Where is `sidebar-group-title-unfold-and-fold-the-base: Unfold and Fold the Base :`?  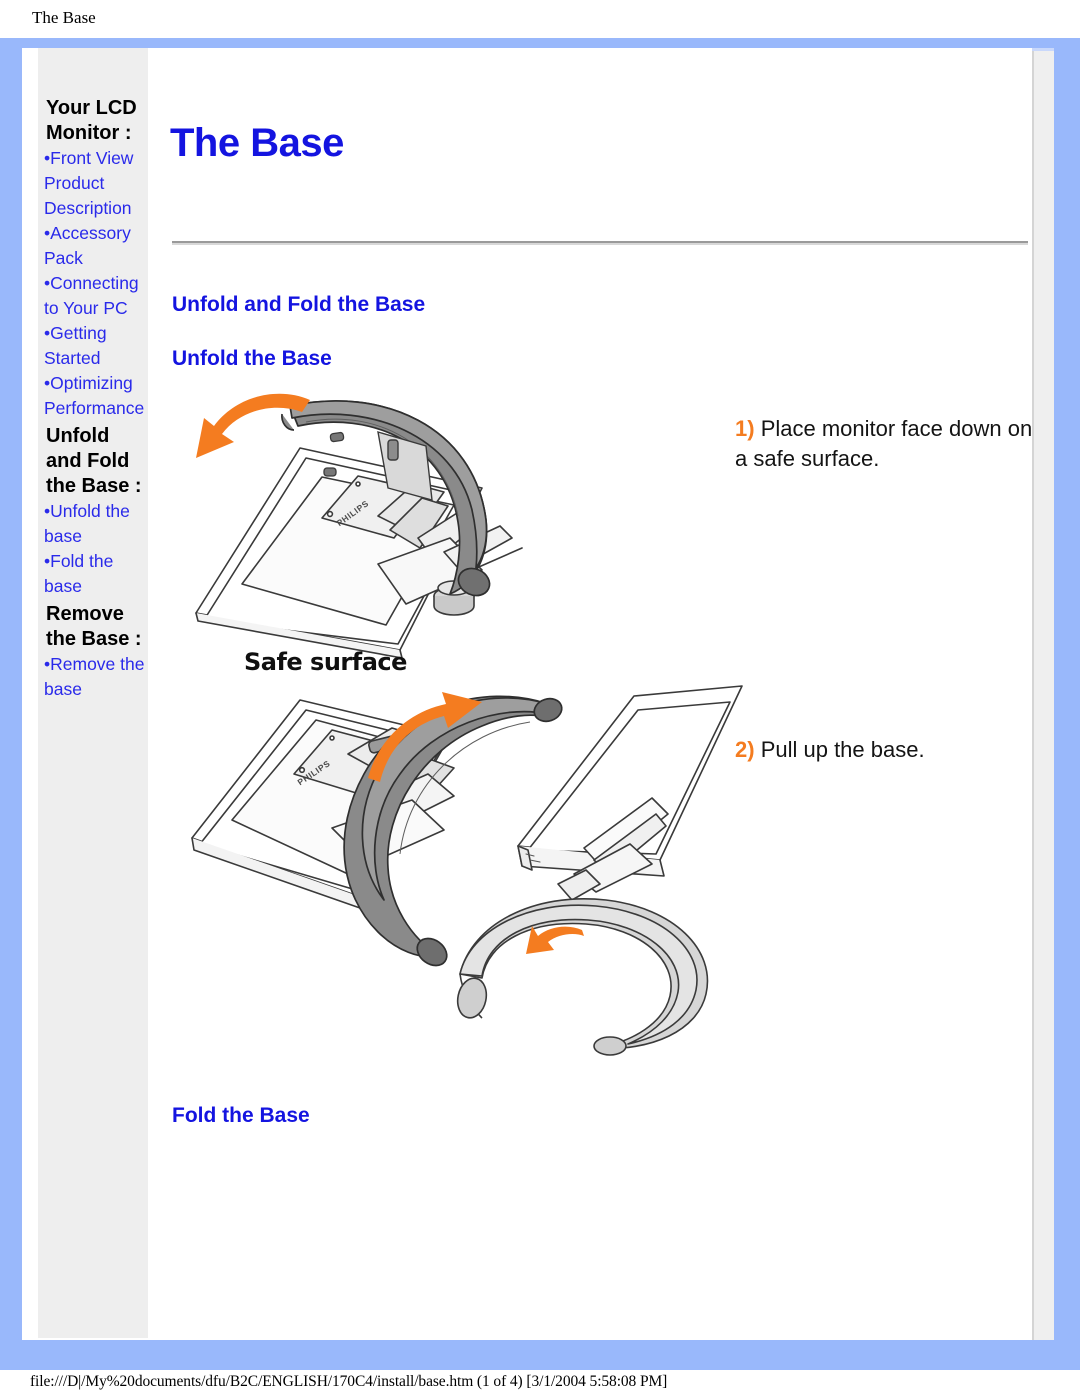 sidebar-group-title-unfold-and-fold-the-base: Unfold and Fold the Base : is located at coordinates (93, 461).